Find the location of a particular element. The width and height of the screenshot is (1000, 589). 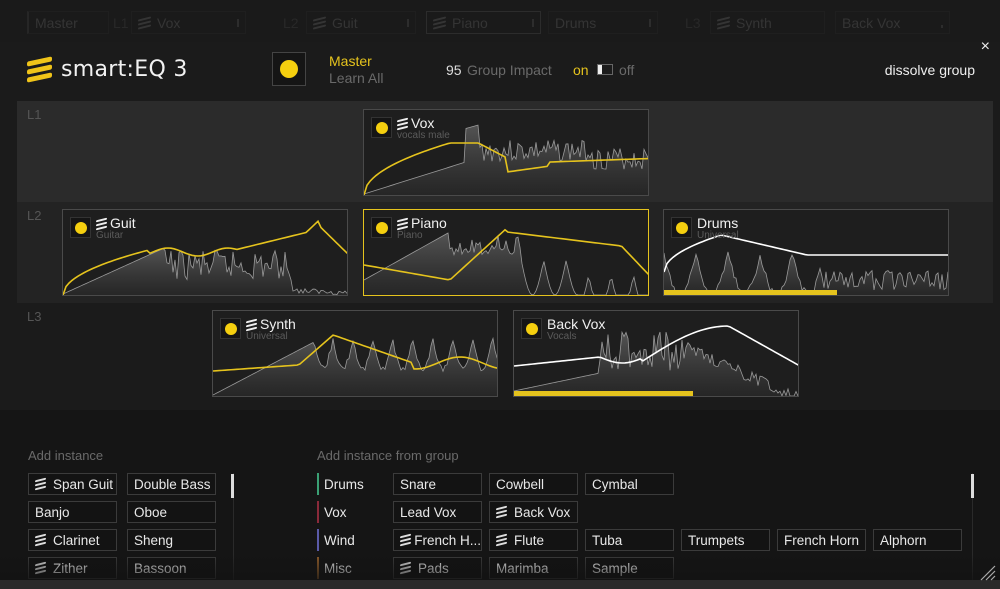

add-group-instance-snare: Snare is located at coordinates (437, 484).